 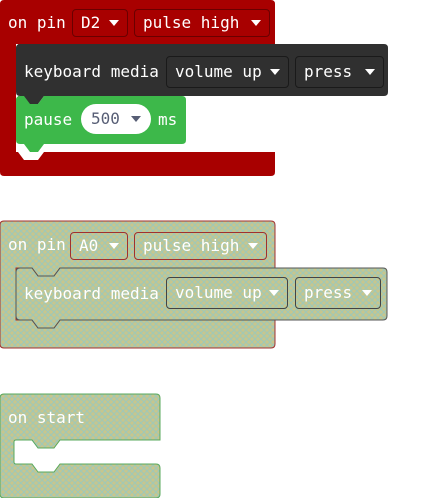 I want to click on pulse-dropdown-2: pulse high, so click(x=200, y=246).